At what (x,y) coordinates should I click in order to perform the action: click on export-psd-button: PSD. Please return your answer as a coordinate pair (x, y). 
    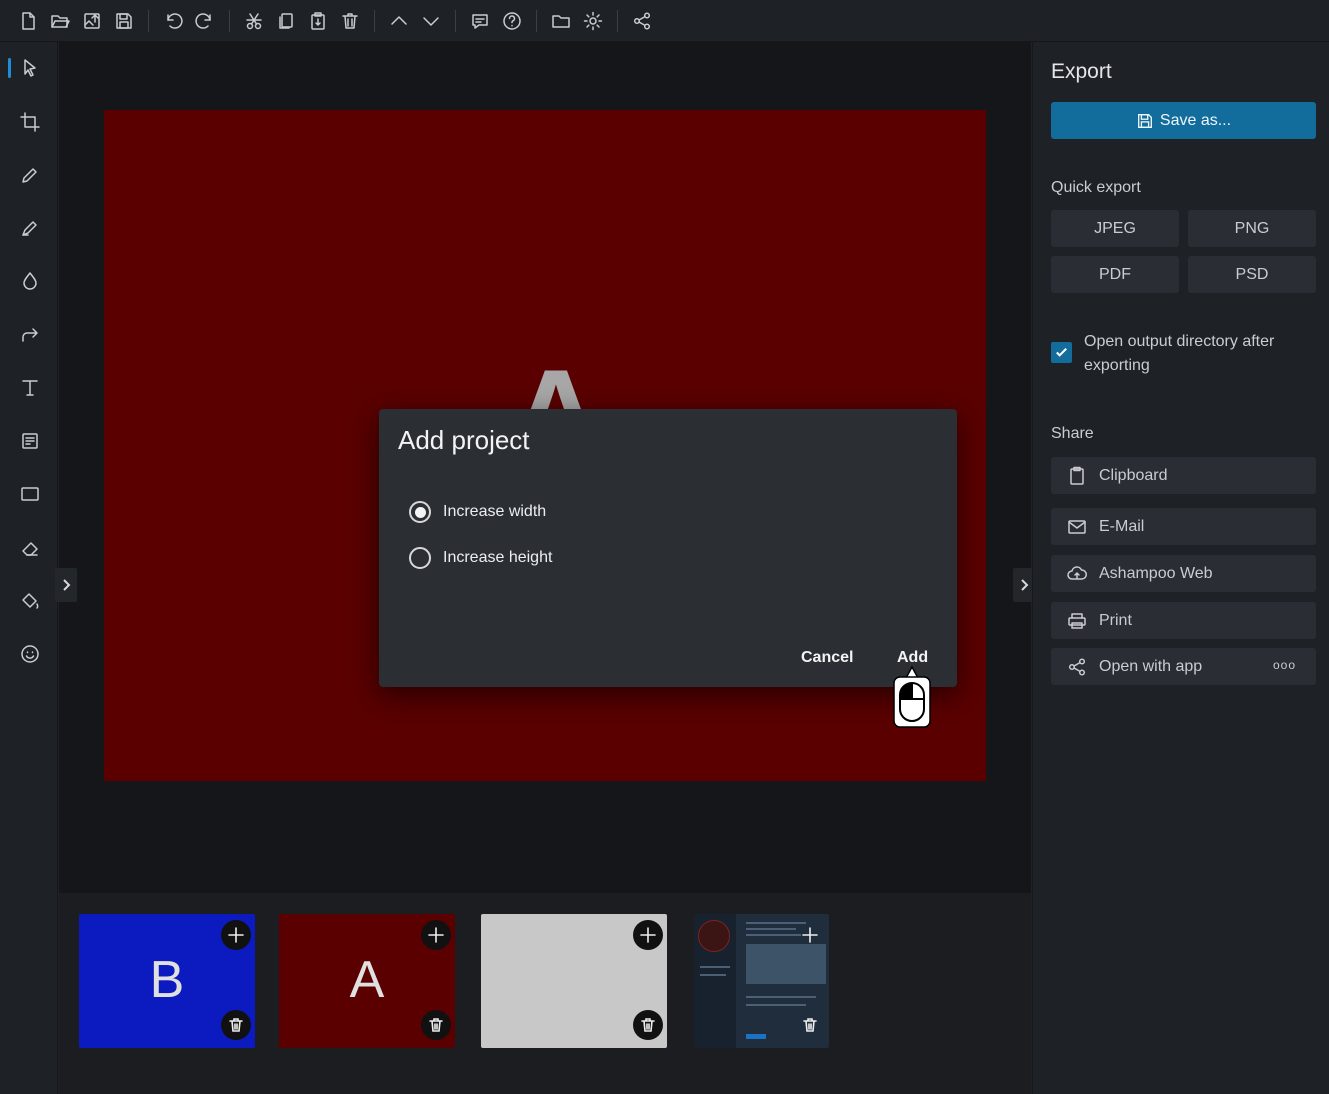
    Looking at the image, I should click on (1252, 274).